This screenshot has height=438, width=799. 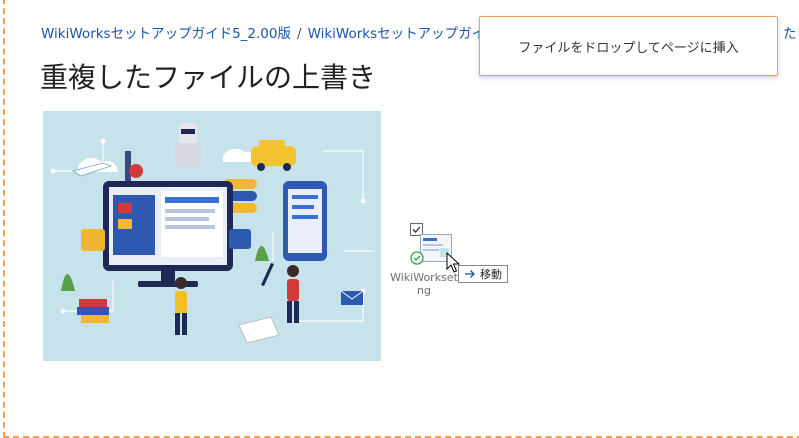 I want to click on drag-action-badge: 移動, so click(x=483, y=274).